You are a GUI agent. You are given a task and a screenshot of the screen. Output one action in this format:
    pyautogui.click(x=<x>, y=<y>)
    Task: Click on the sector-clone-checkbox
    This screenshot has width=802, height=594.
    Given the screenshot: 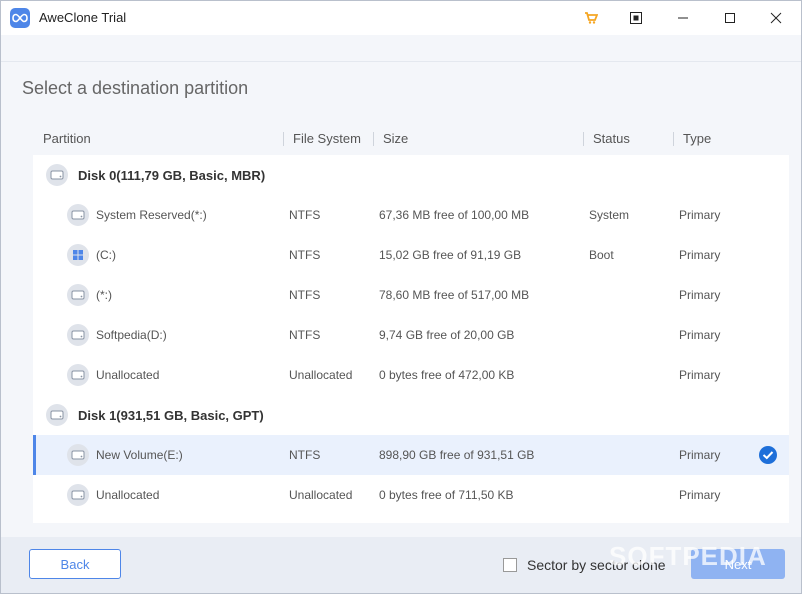 What is the action you would take?
    pyautogui.click(x=510, y=565)
    